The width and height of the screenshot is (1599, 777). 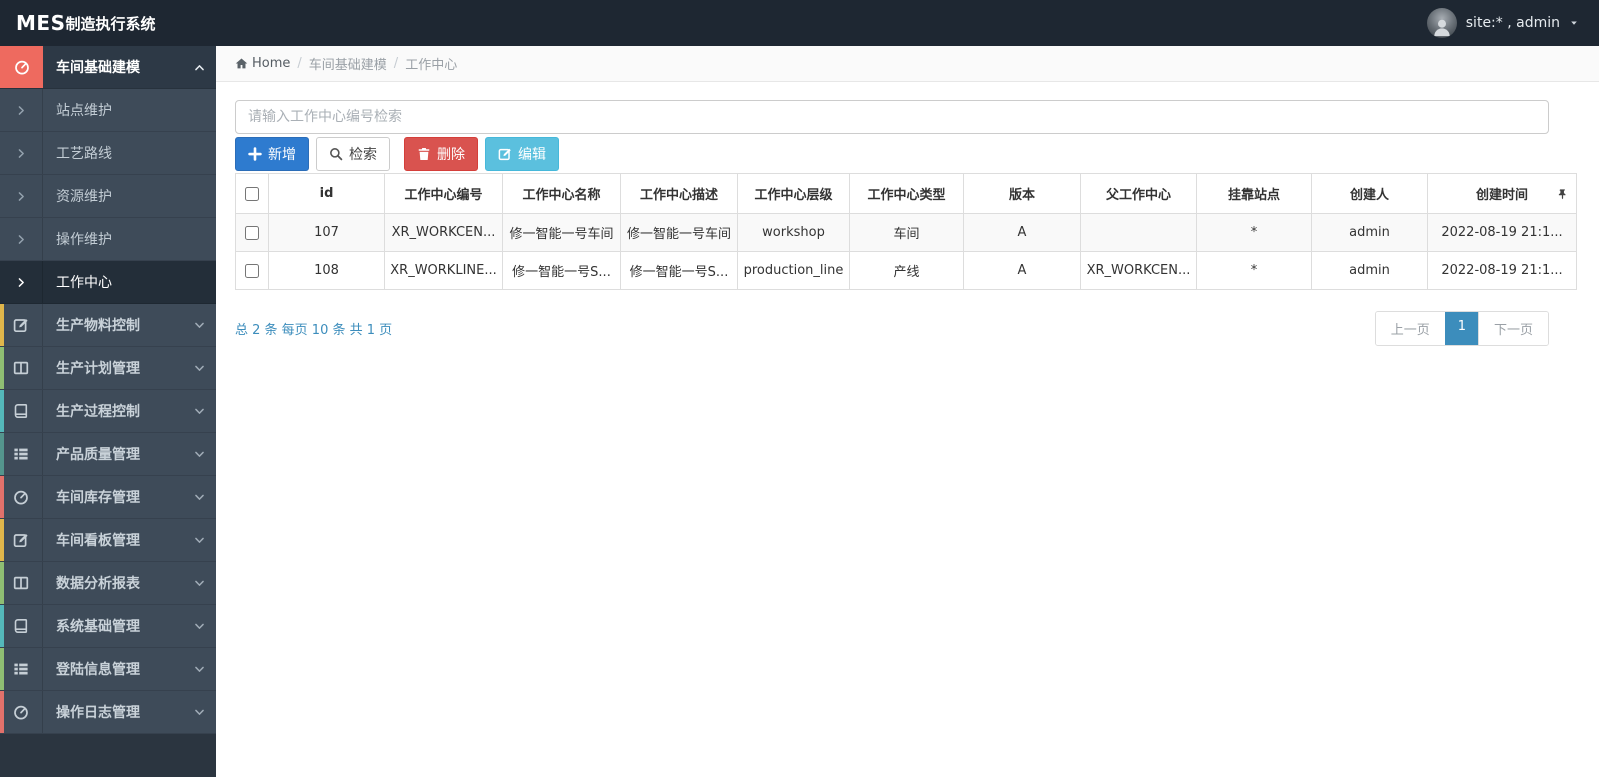 I want to click on select-all-checkbox, so click(x=252, y=193).